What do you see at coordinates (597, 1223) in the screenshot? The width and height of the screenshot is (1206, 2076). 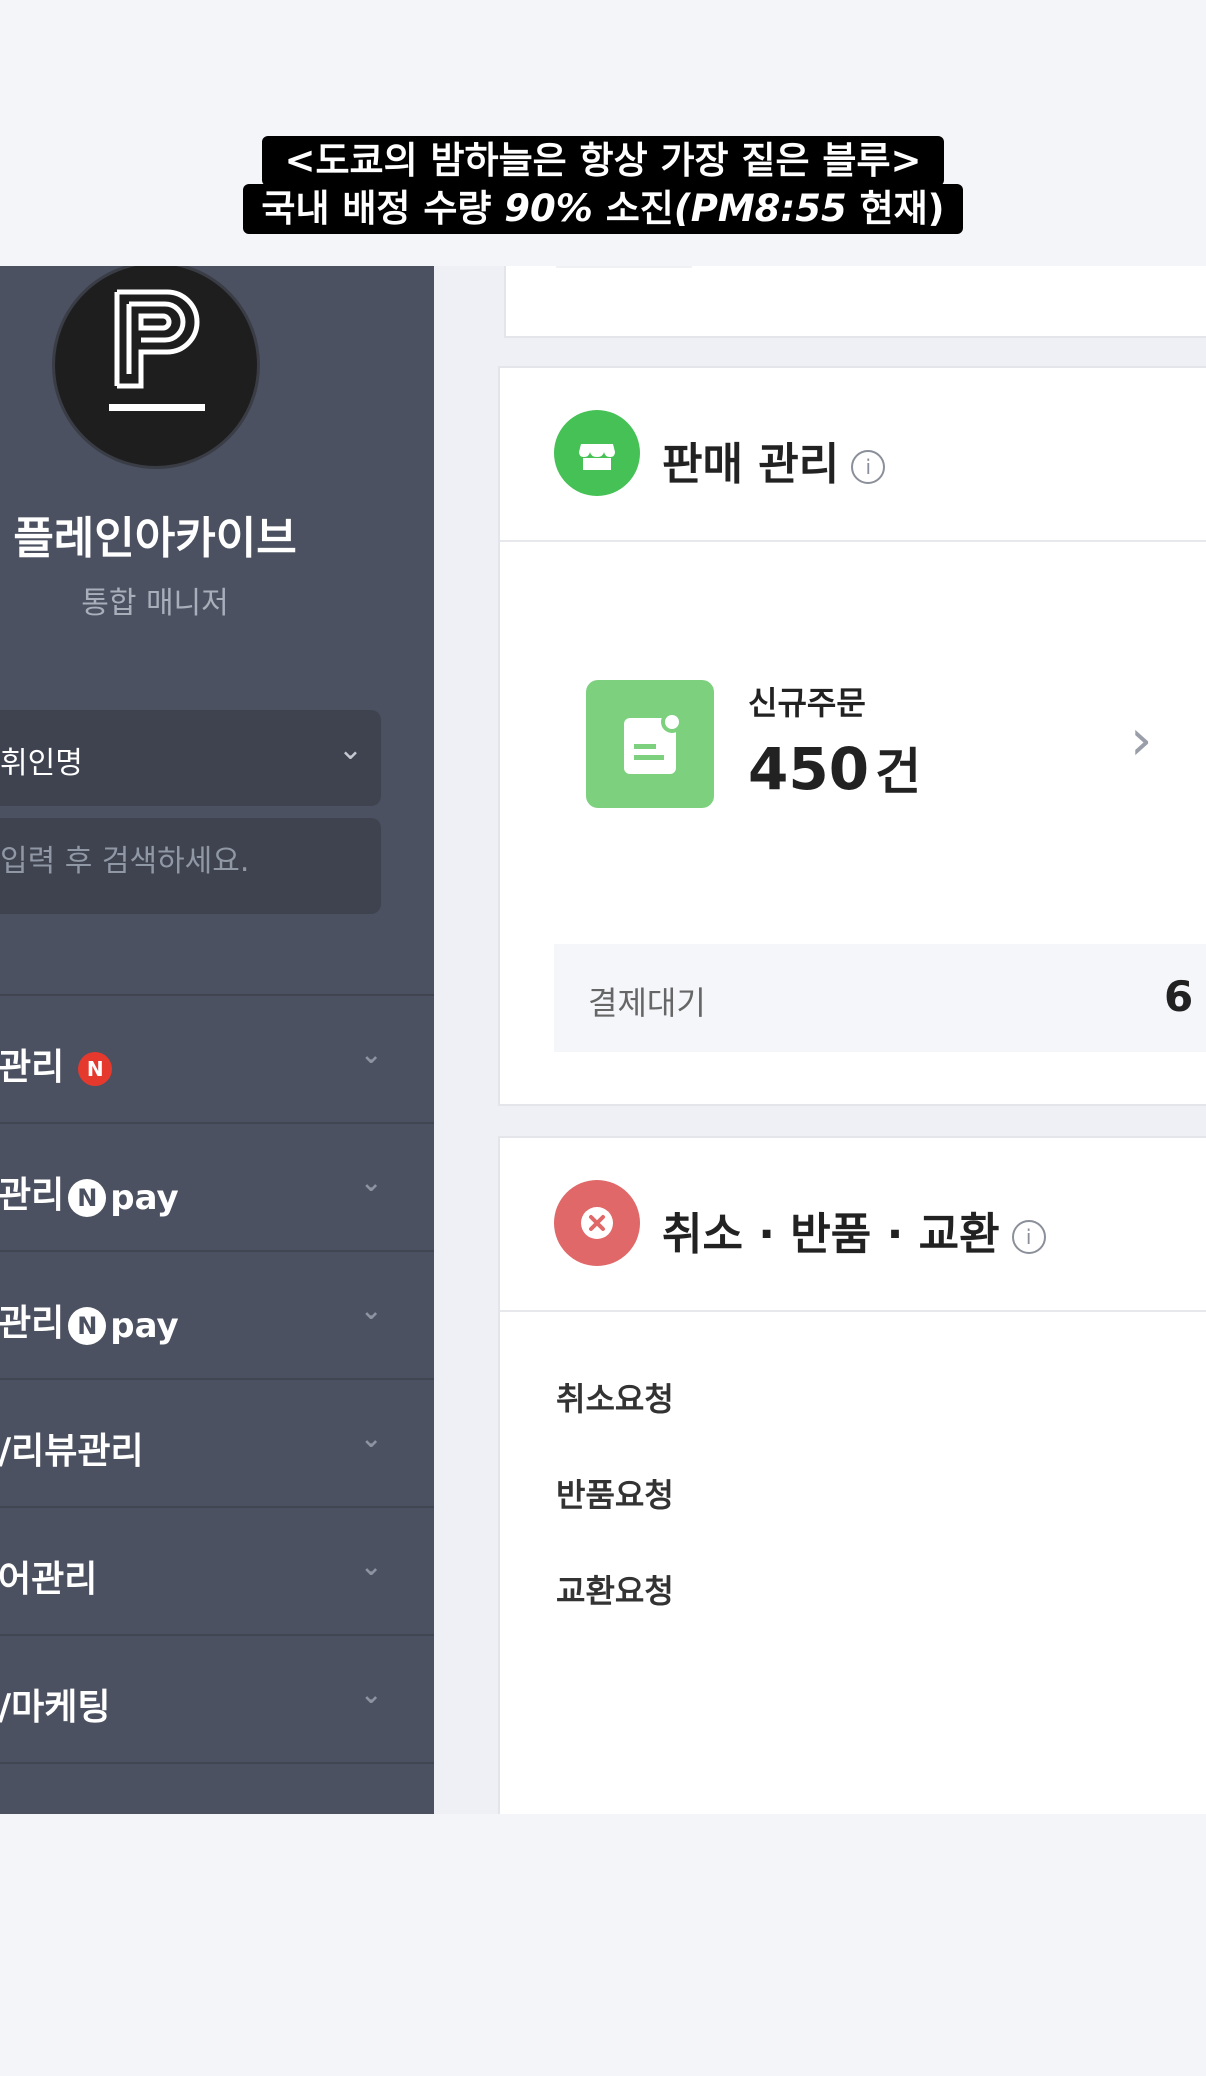 I see `x-circle-icon` at bounding box center [597, 1223].